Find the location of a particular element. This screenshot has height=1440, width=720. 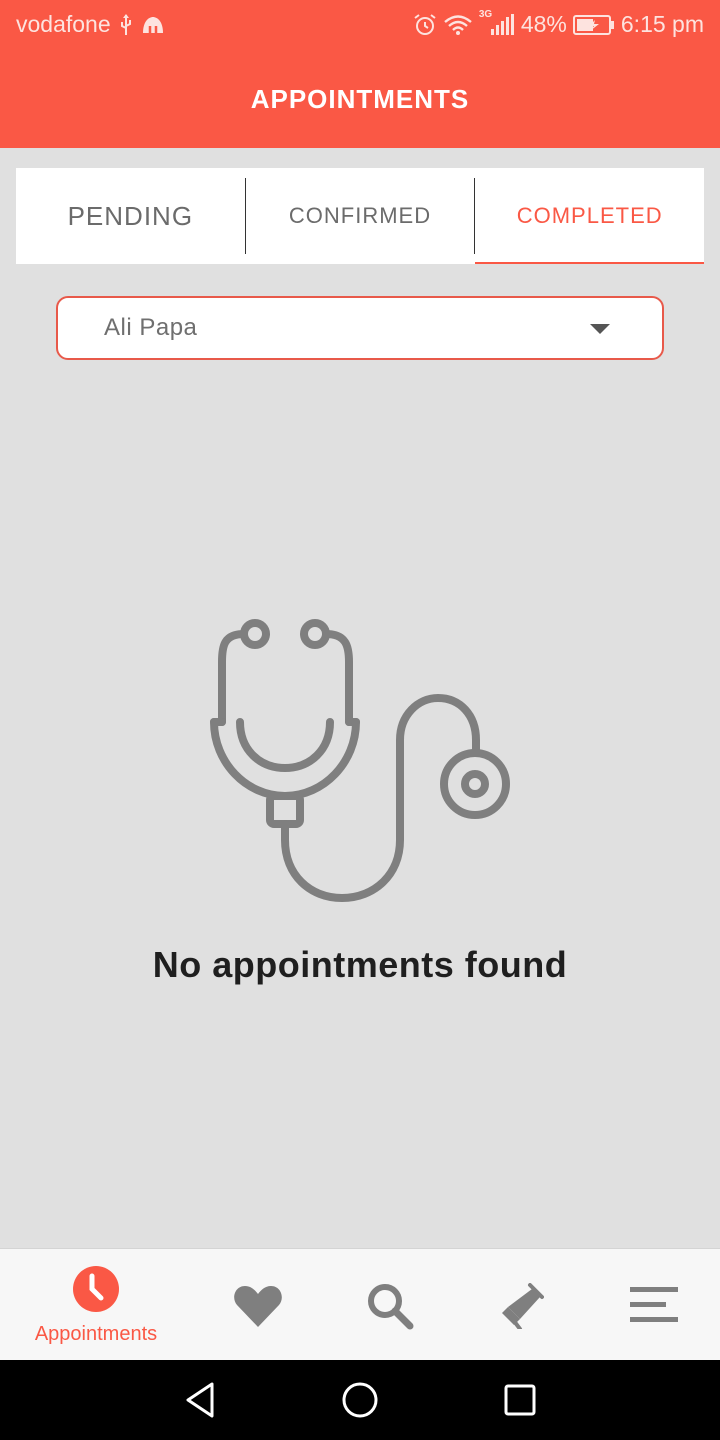

menu-icon is located at coordinates (654, 1307).